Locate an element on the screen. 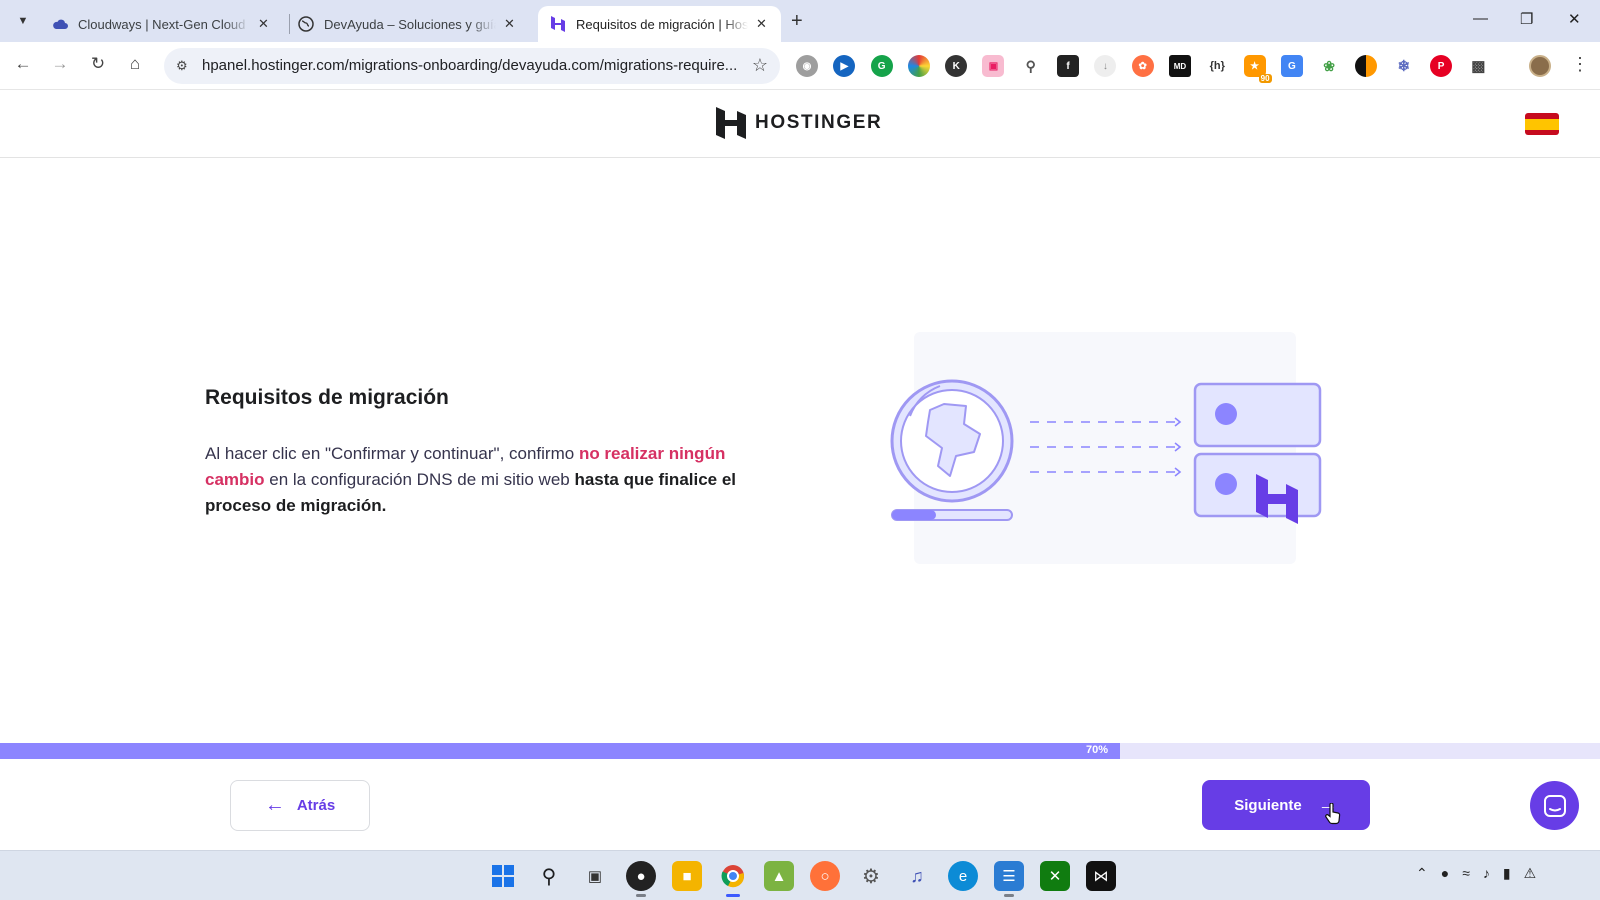 This screenshot has height=900, width=1600. download-icon: ↓ is located at coordinates (1105, 66).